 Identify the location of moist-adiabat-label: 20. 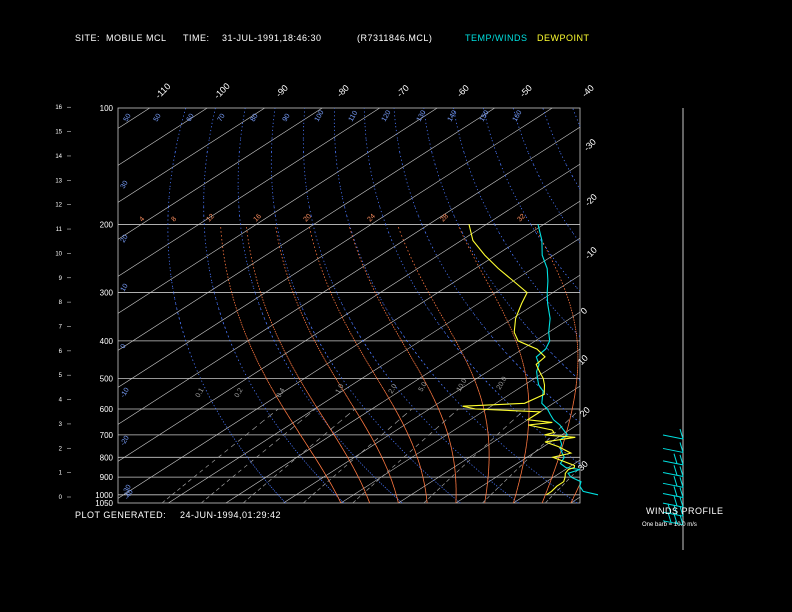
(307, 218).